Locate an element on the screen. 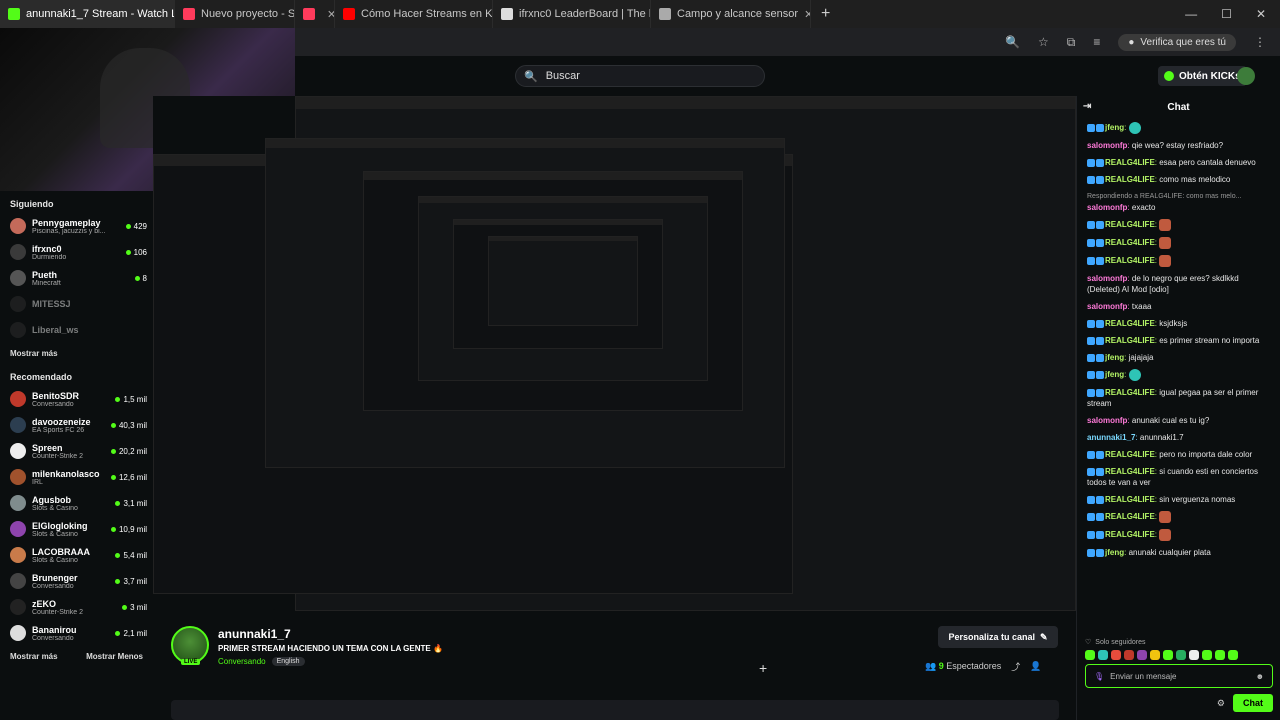 The image size is (1280, 720). chat-message: REALG4LIFE: pero no importa dale color is located at coordinates (1178, 454).